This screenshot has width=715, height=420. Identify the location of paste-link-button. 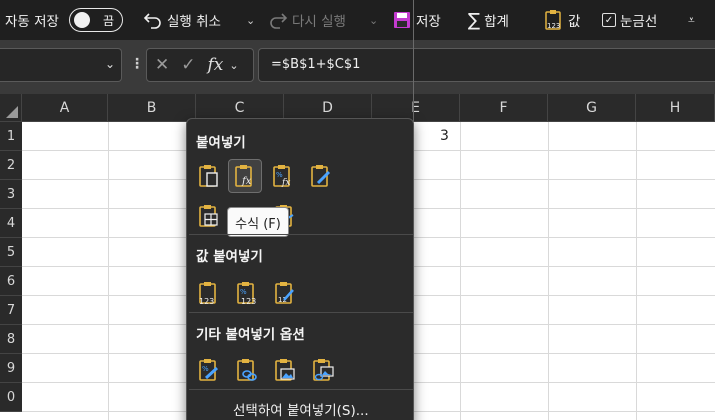
(247, 370).